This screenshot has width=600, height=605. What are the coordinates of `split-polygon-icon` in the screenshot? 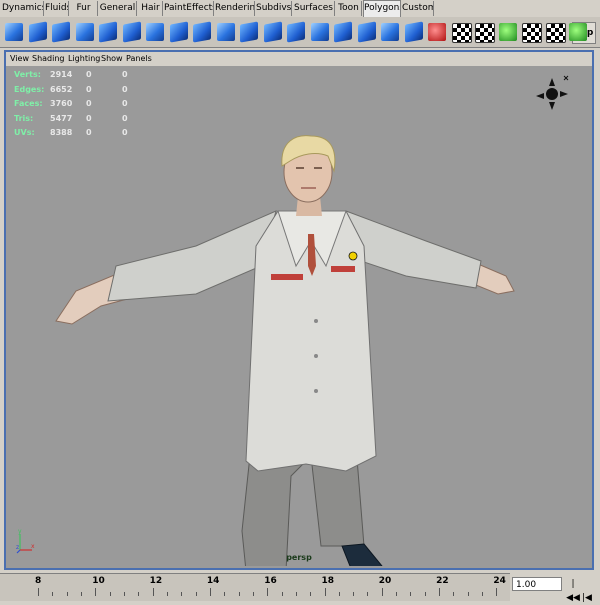 It's located at (319, 32).